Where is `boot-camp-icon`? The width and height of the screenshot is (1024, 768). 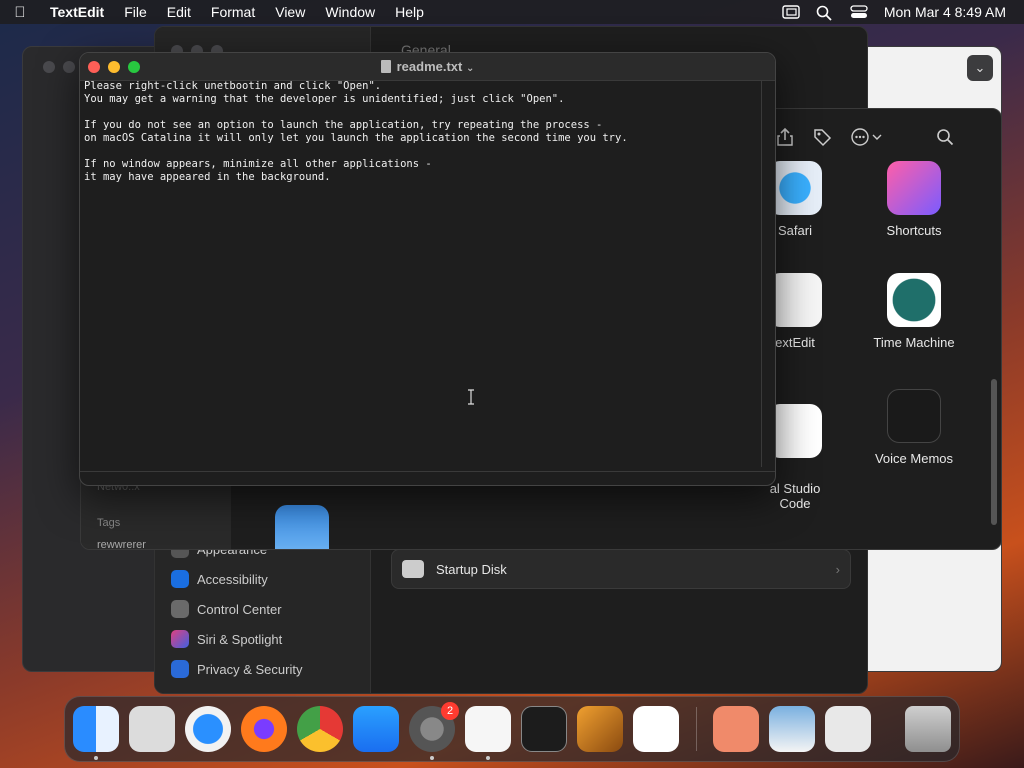
boot-camp-icon is located at coordinates (848, 729).